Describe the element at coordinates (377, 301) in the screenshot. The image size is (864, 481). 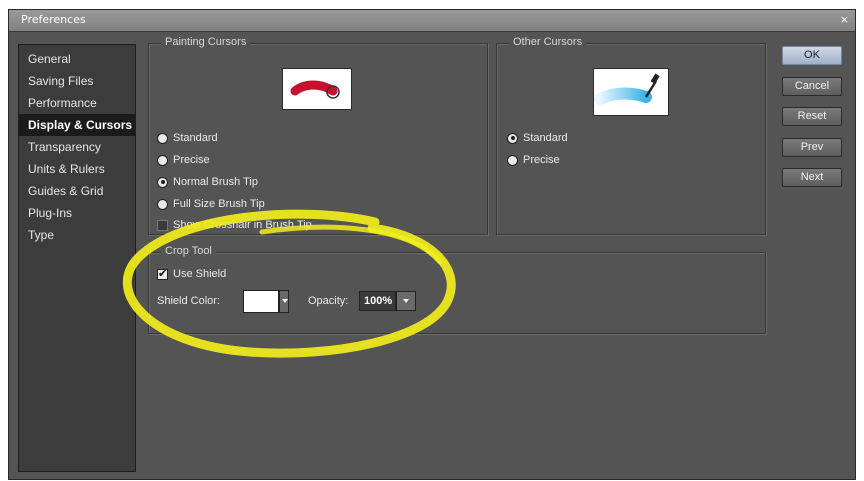
I see `opacity-field: 100%` at that location.